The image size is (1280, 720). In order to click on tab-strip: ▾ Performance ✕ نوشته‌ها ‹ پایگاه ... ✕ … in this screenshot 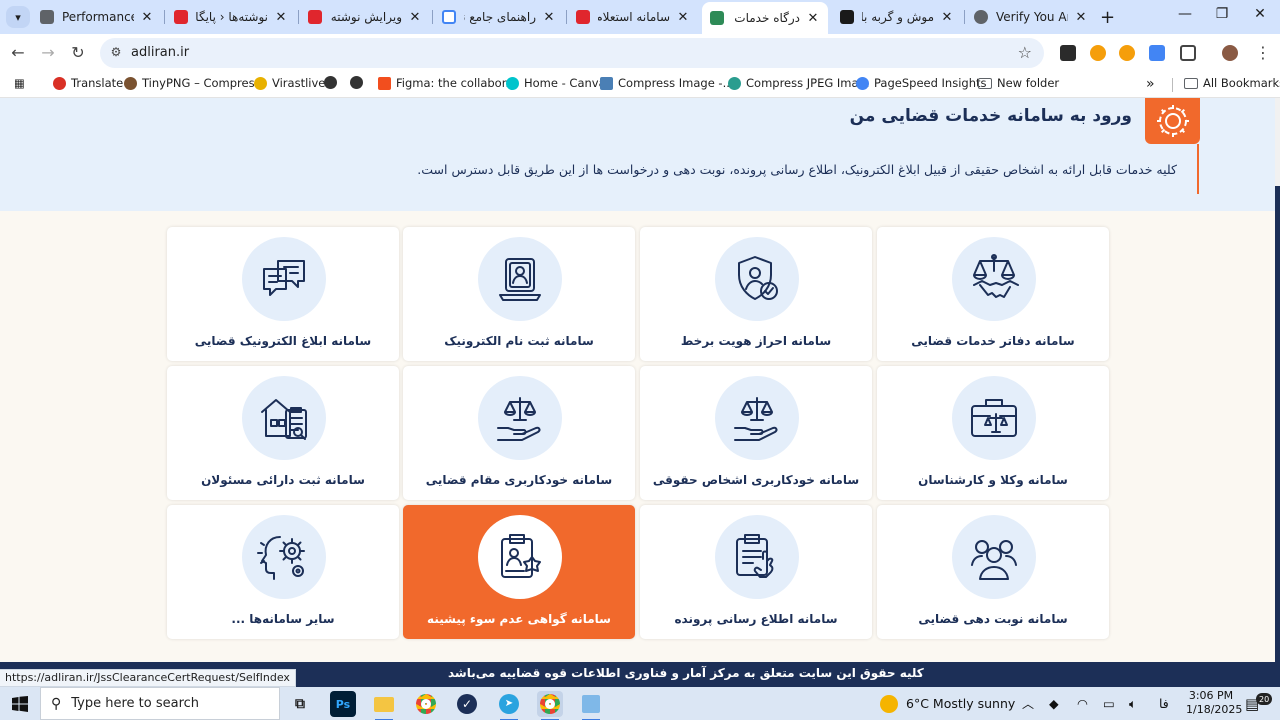, I will do `click(640, 17)`.